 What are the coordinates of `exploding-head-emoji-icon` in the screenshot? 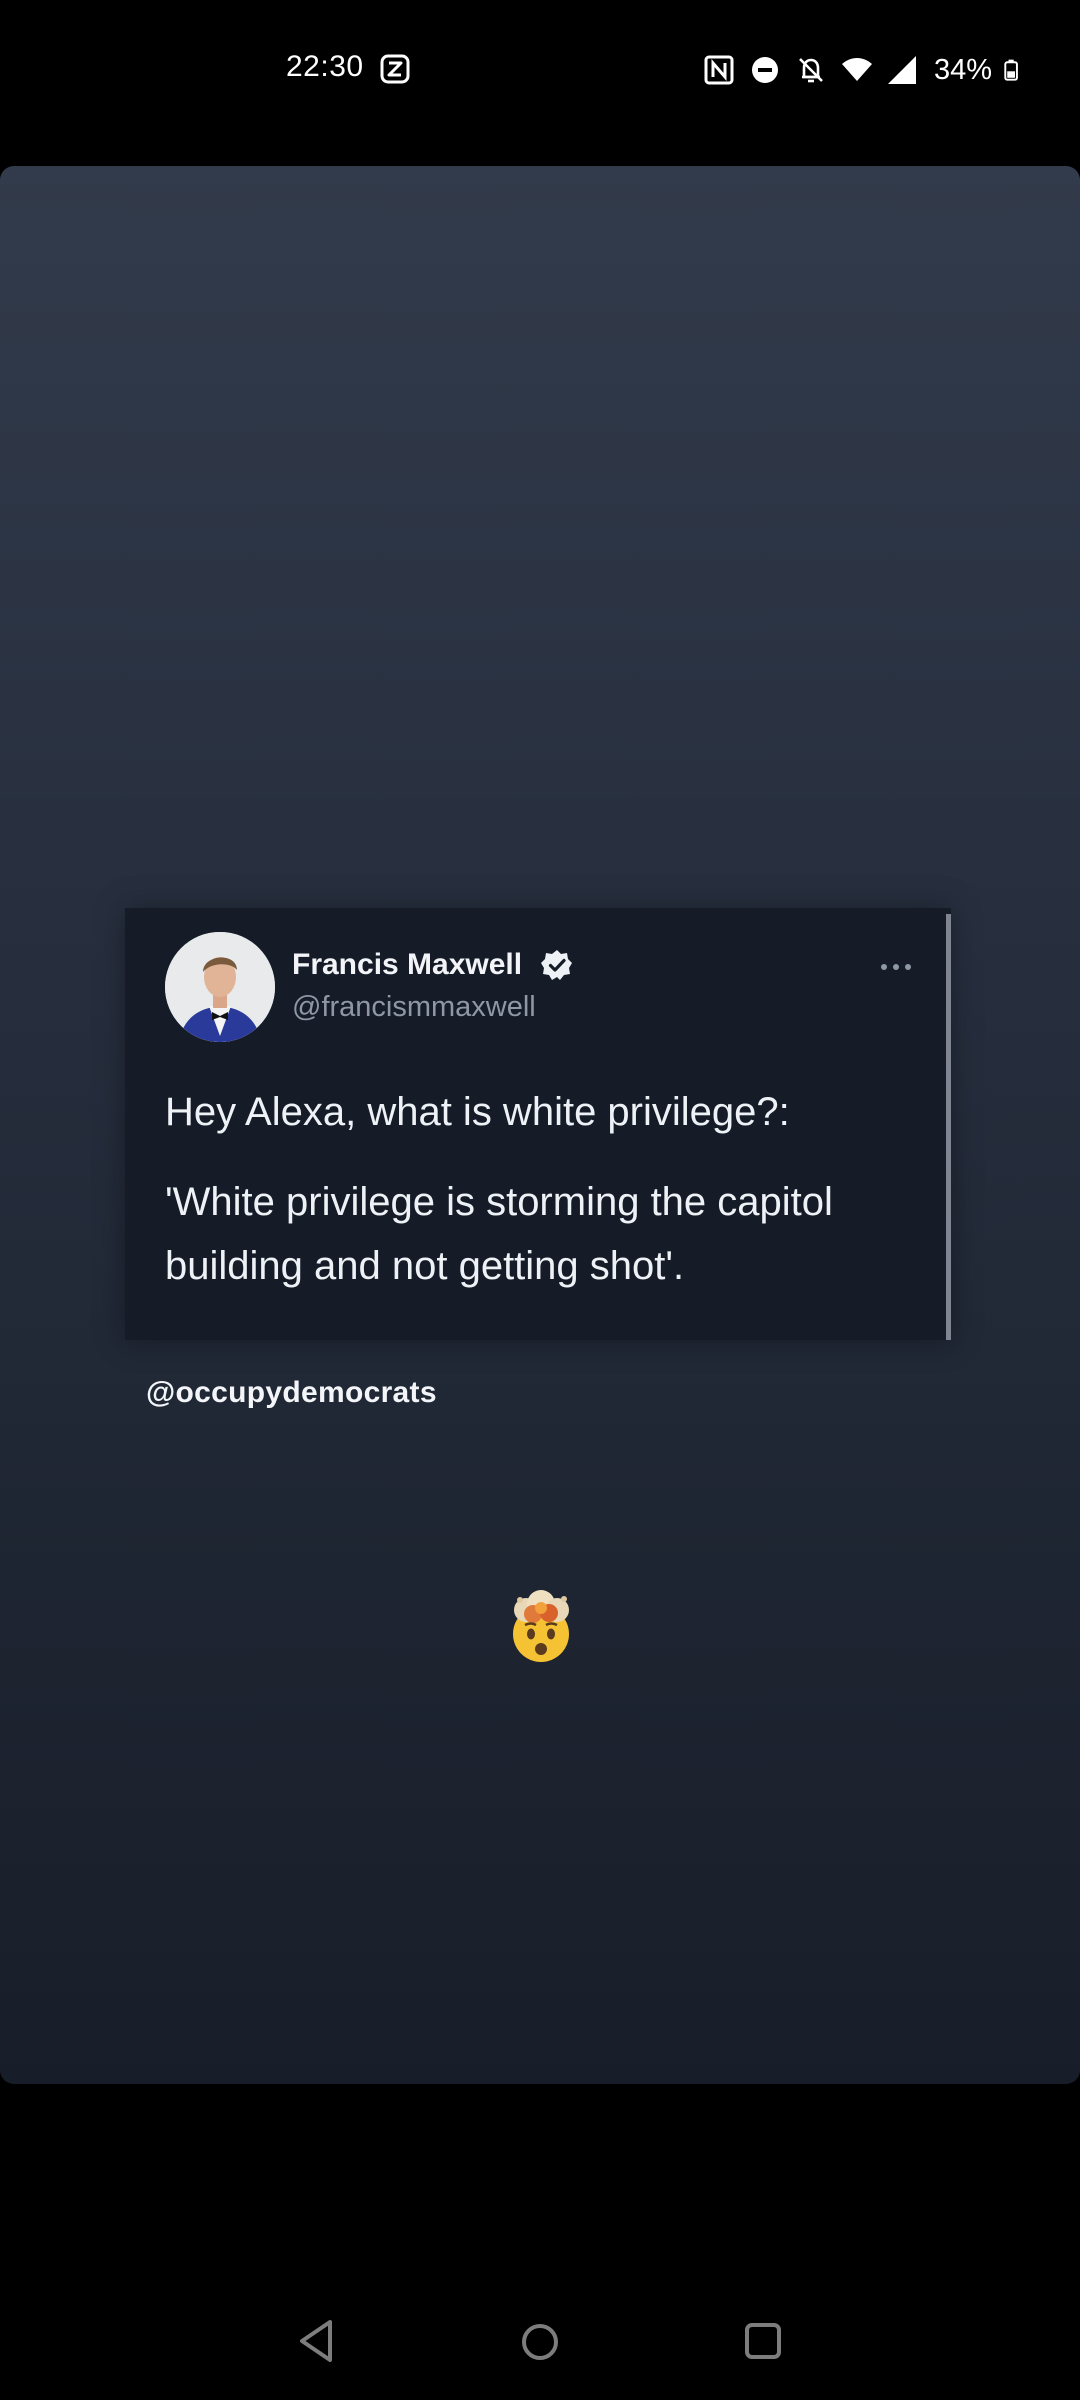 It's located at (541, 1626).